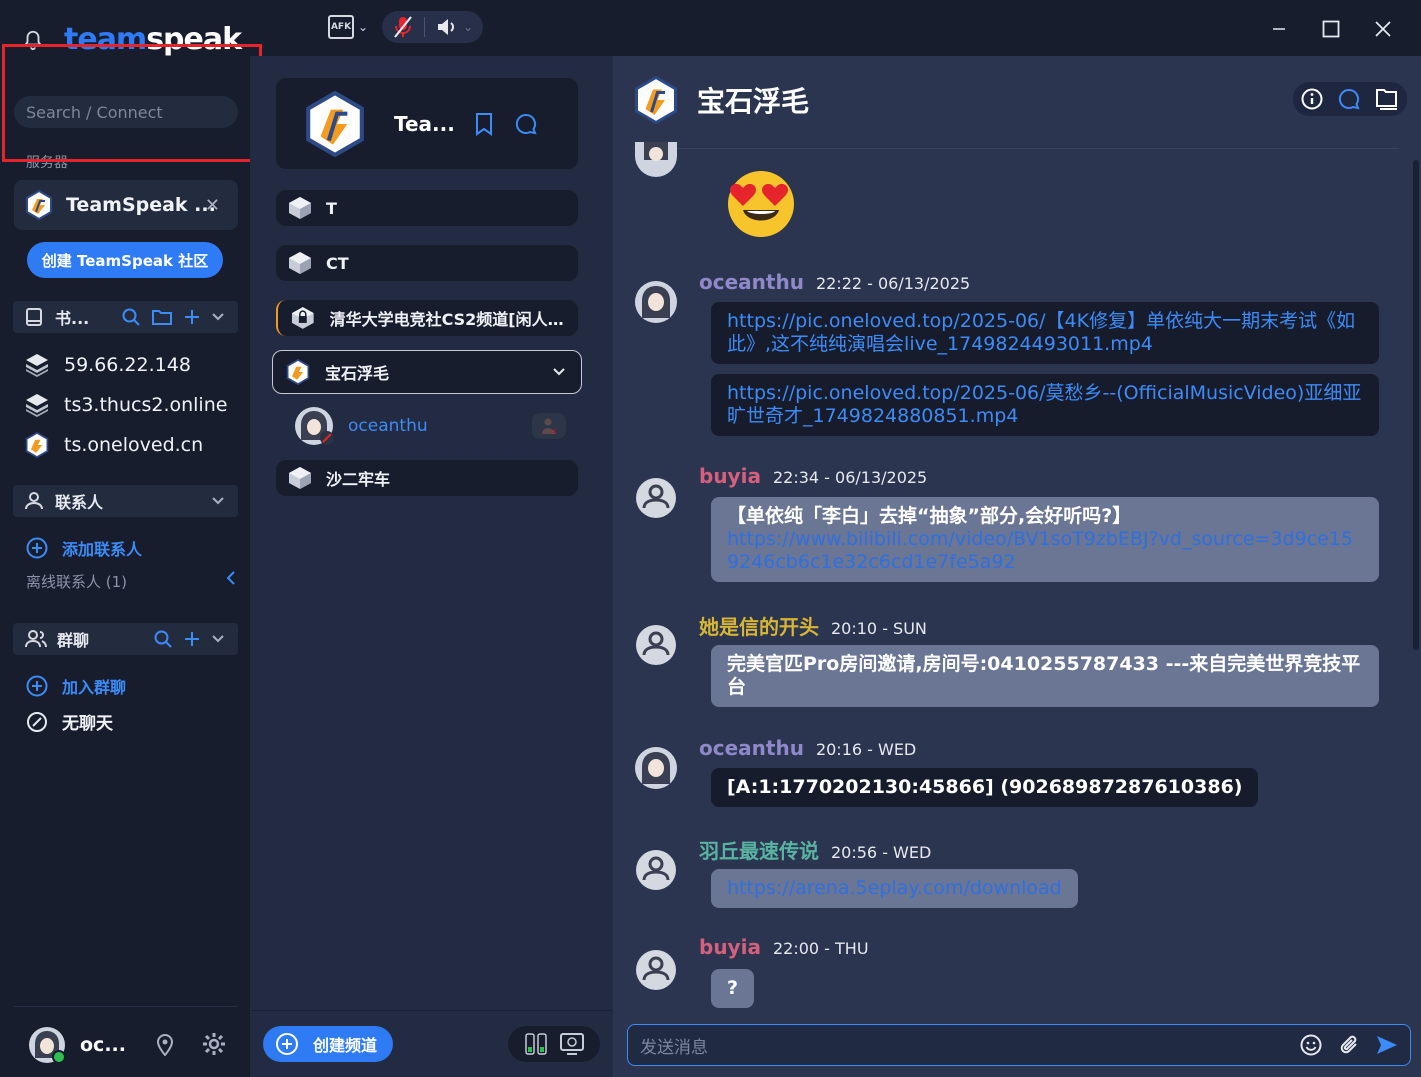 The width and height of the screenshot is (1421, 1077). Describe the element at coordinates (554, 431) in the screenshot. I see `svg-text: s` at that location.